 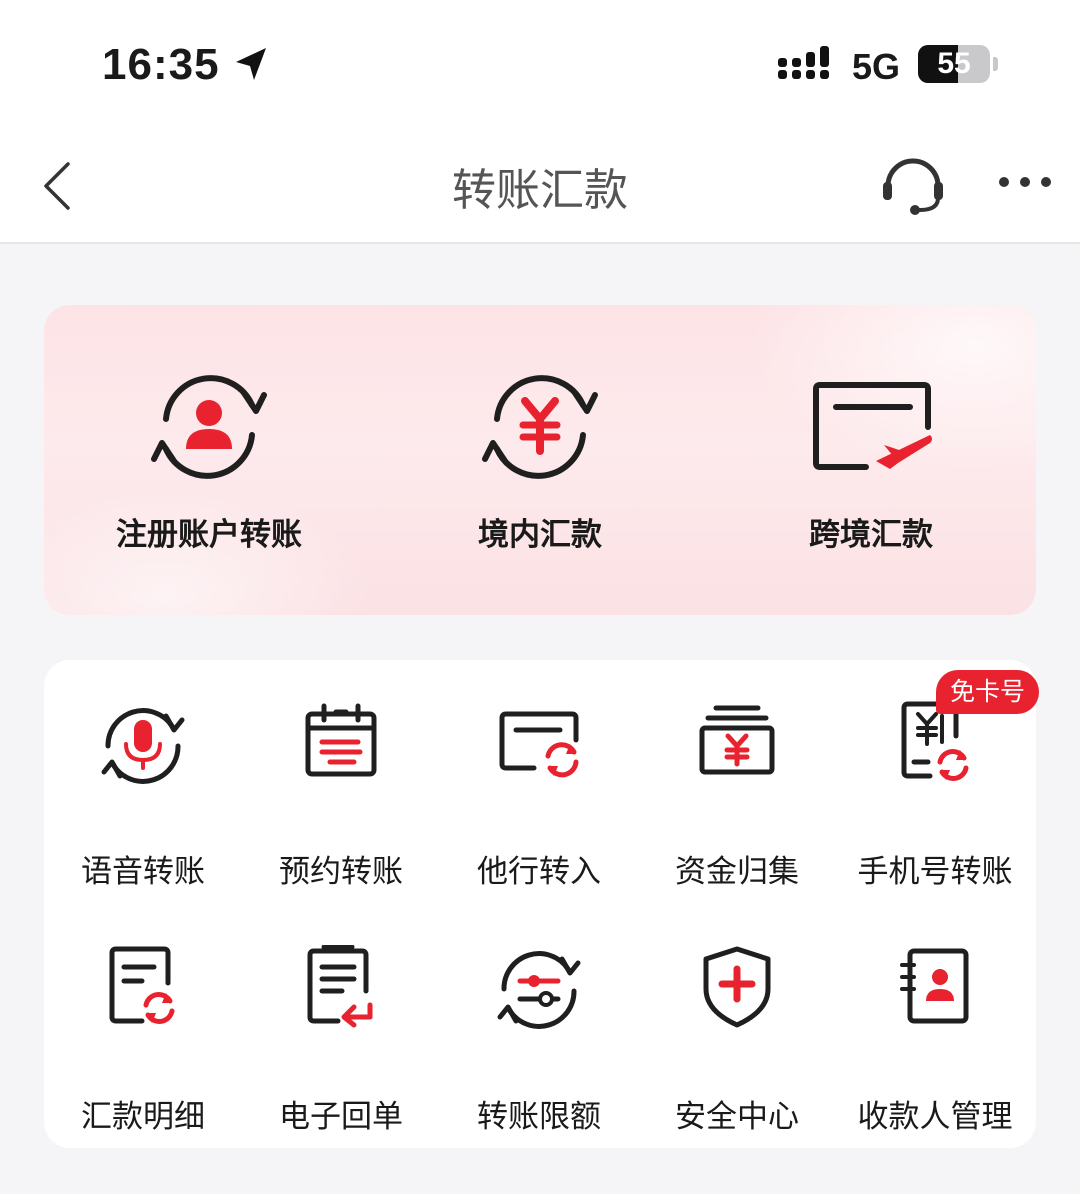 I want to click on service-security-center: 安全中心, so click(x=737, y=1045).